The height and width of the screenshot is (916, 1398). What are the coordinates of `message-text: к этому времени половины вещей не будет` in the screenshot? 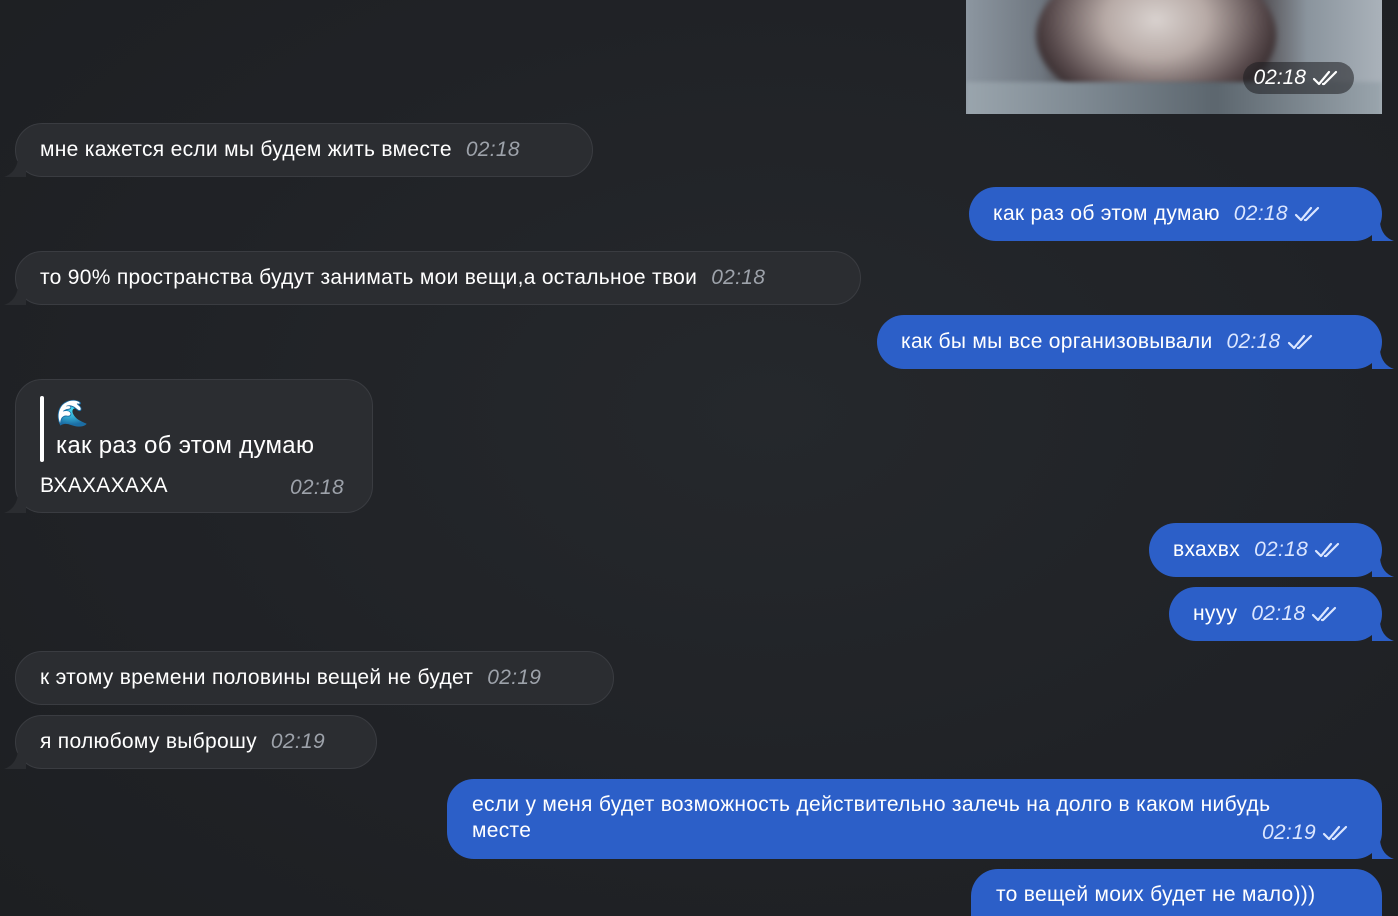 It's located at (257, 677).